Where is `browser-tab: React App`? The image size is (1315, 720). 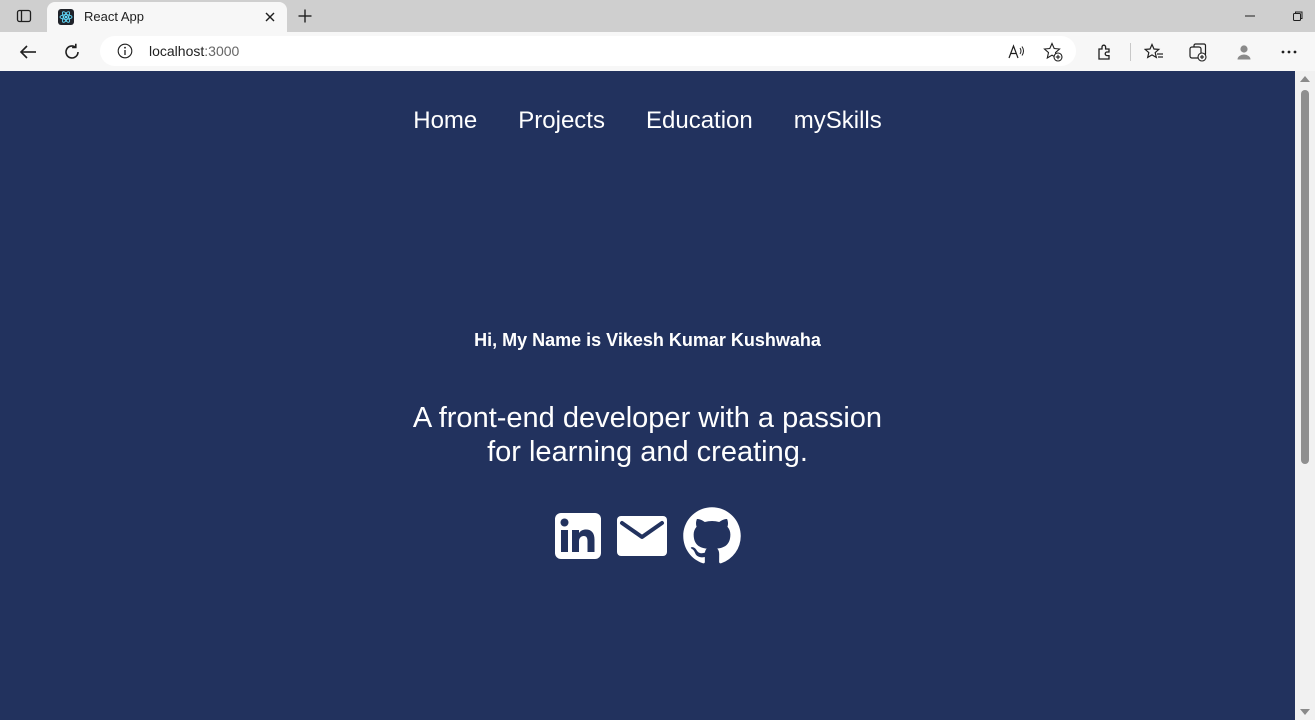
browser-tab: React App is located at coordinates (167, 17).